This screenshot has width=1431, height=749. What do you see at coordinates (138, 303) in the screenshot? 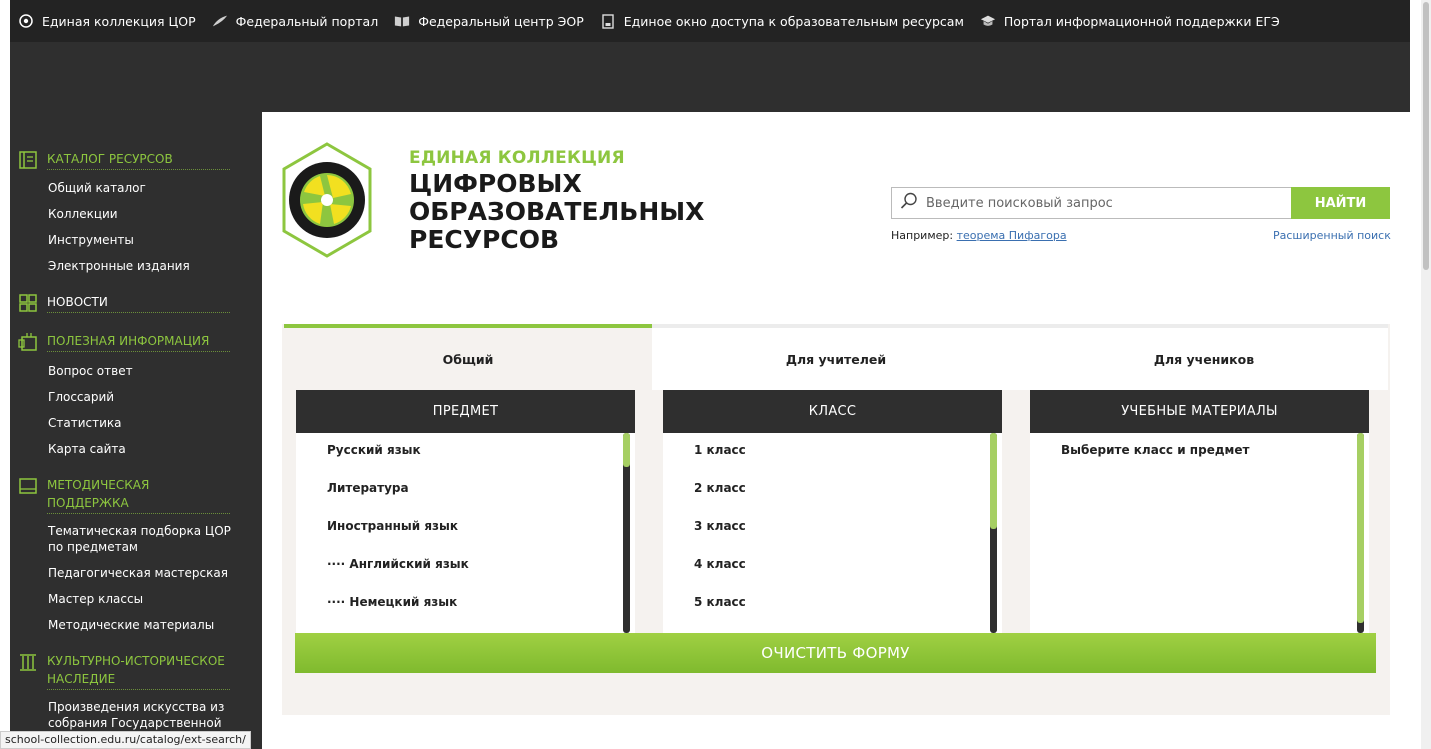
I see `sidebar-section-title: НОВОСТИ` at bounding box center [138, 303].